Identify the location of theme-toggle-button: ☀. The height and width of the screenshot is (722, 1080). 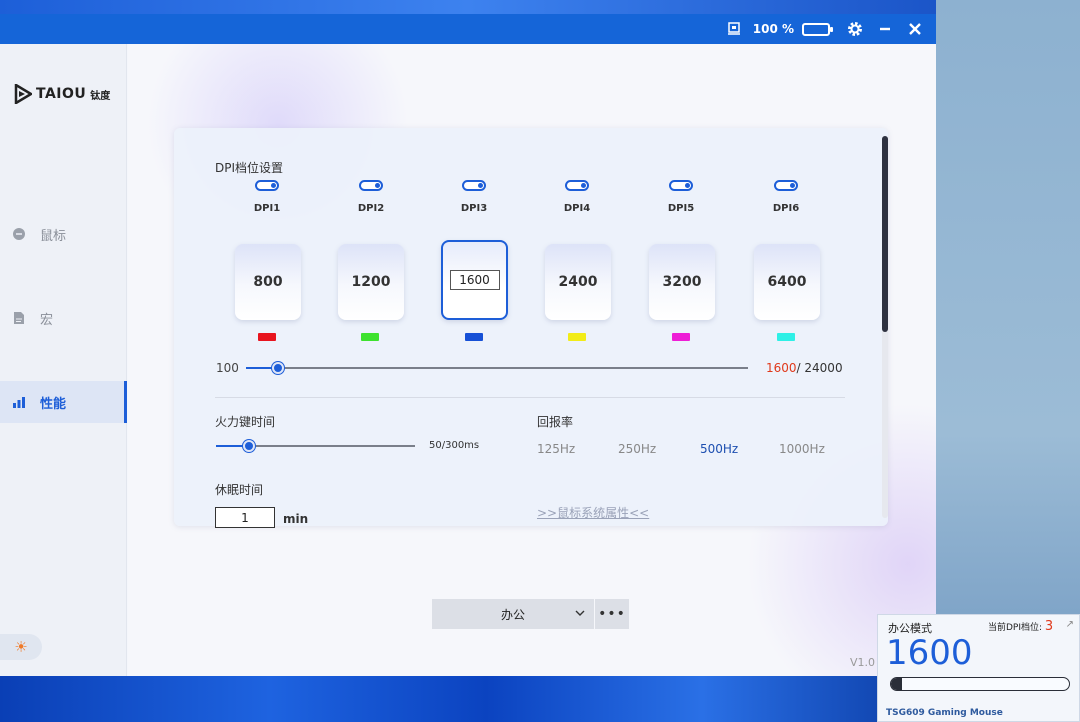
(21, 647).